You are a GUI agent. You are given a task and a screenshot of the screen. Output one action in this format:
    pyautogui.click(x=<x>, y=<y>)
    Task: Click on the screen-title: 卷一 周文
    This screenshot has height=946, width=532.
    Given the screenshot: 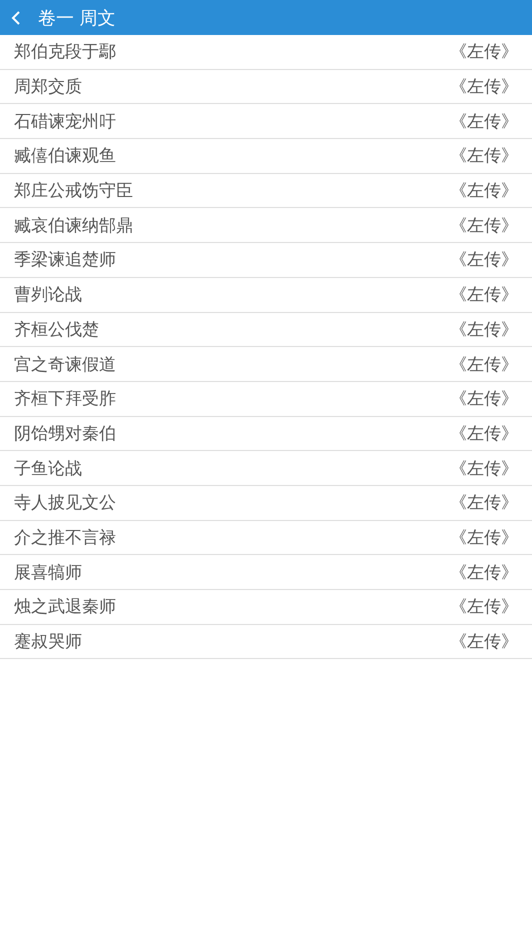 What is the action you would take?
    pyautogui.click(x=77, y=18)
    